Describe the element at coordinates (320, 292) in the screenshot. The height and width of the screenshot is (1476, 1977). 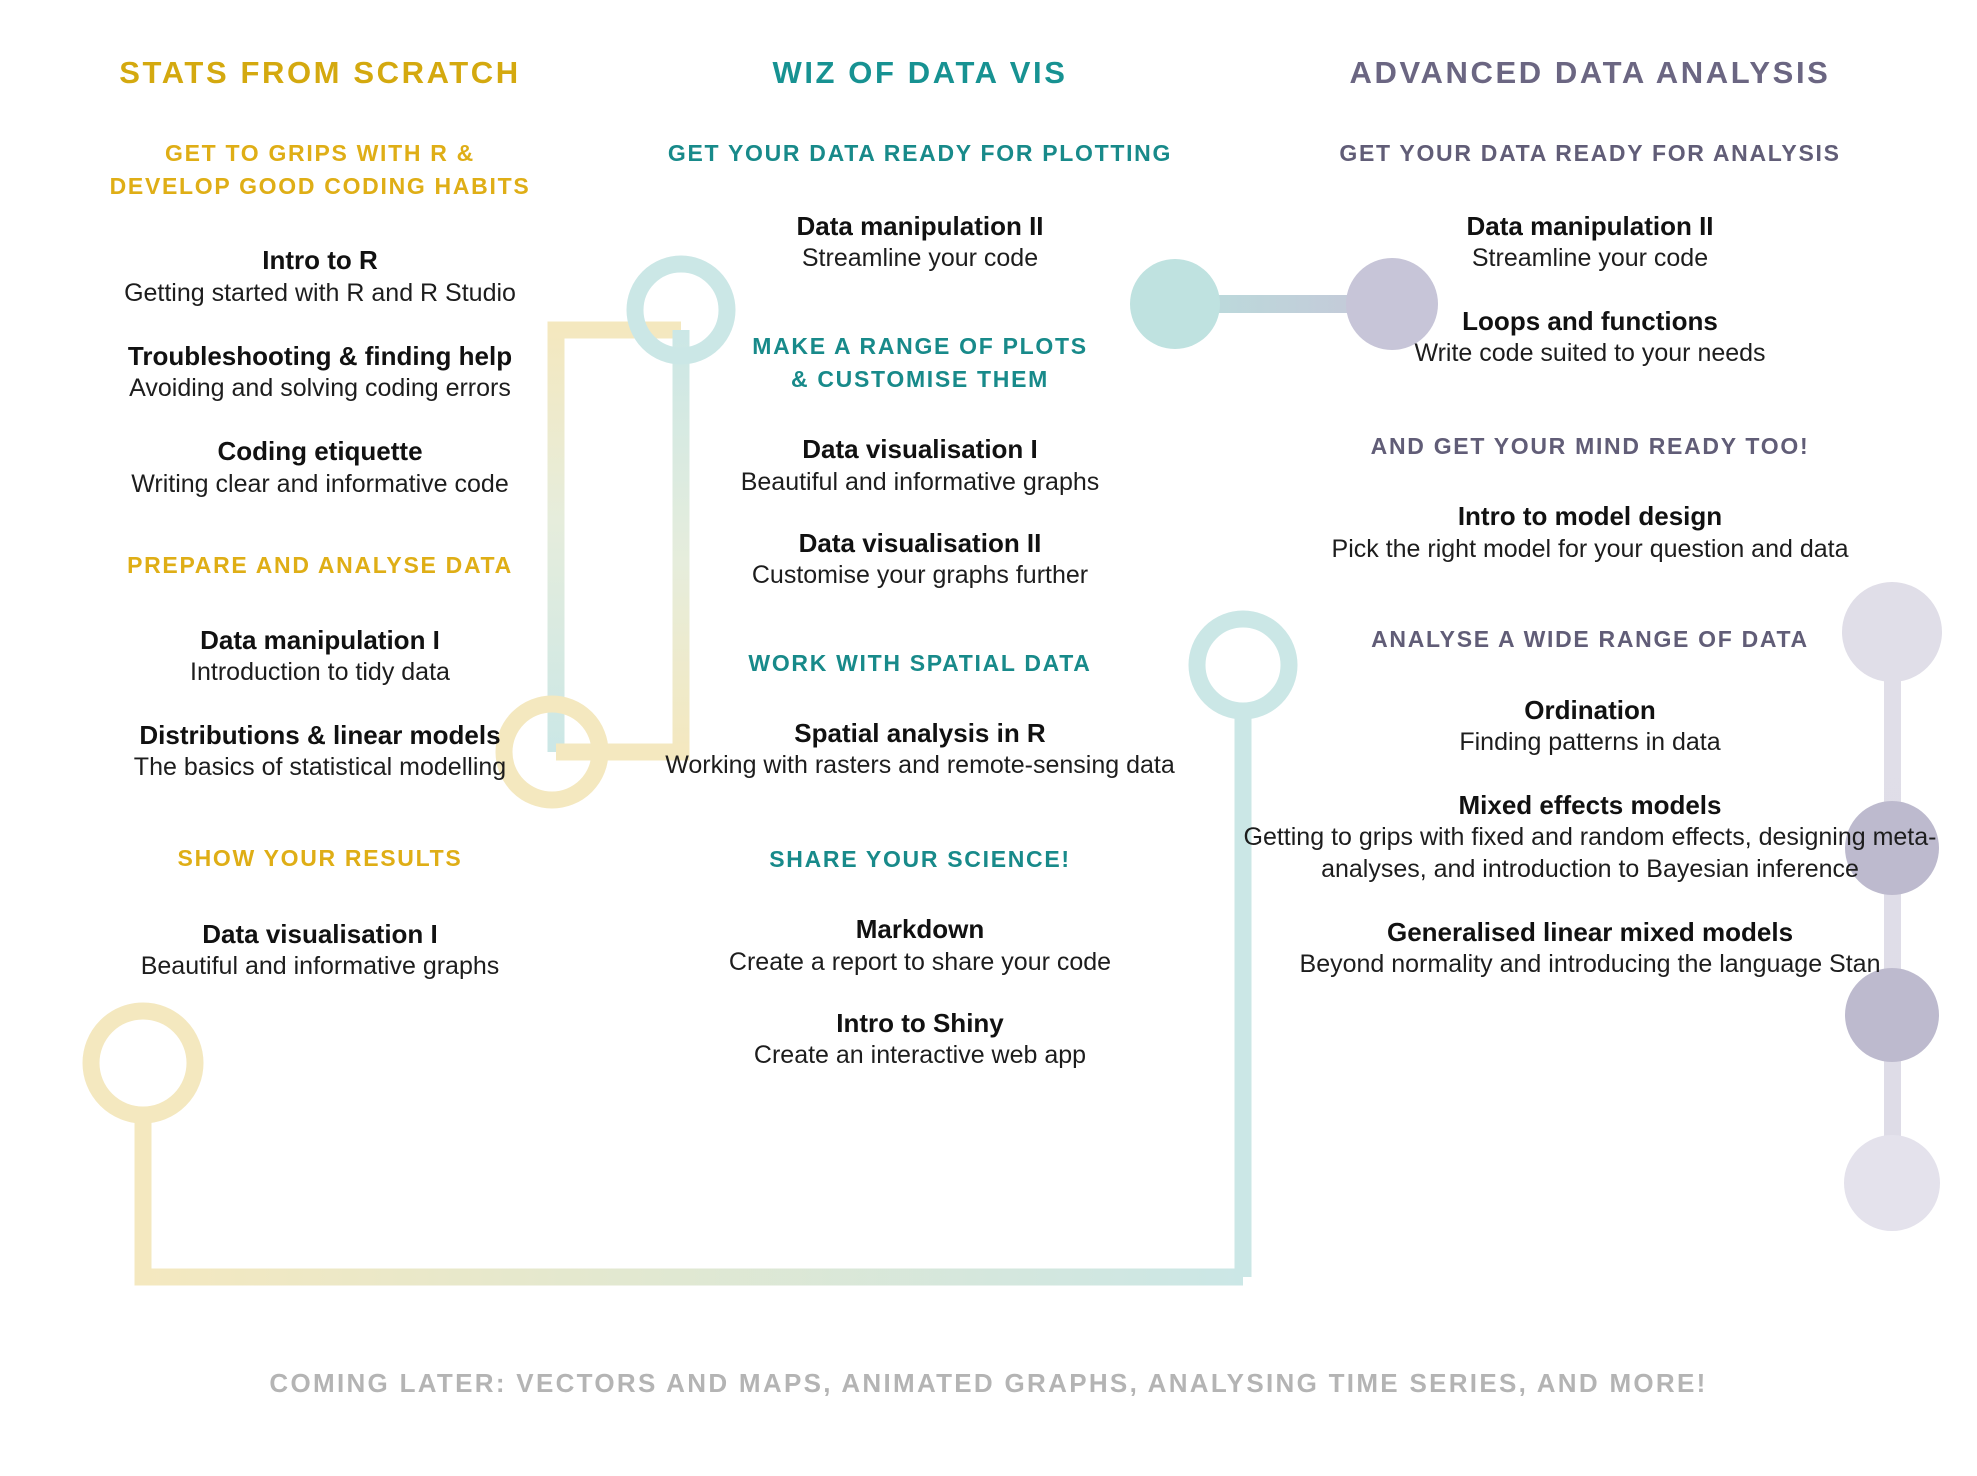
I see `course-subtitle: Getting started with R and R Studio` at that location.